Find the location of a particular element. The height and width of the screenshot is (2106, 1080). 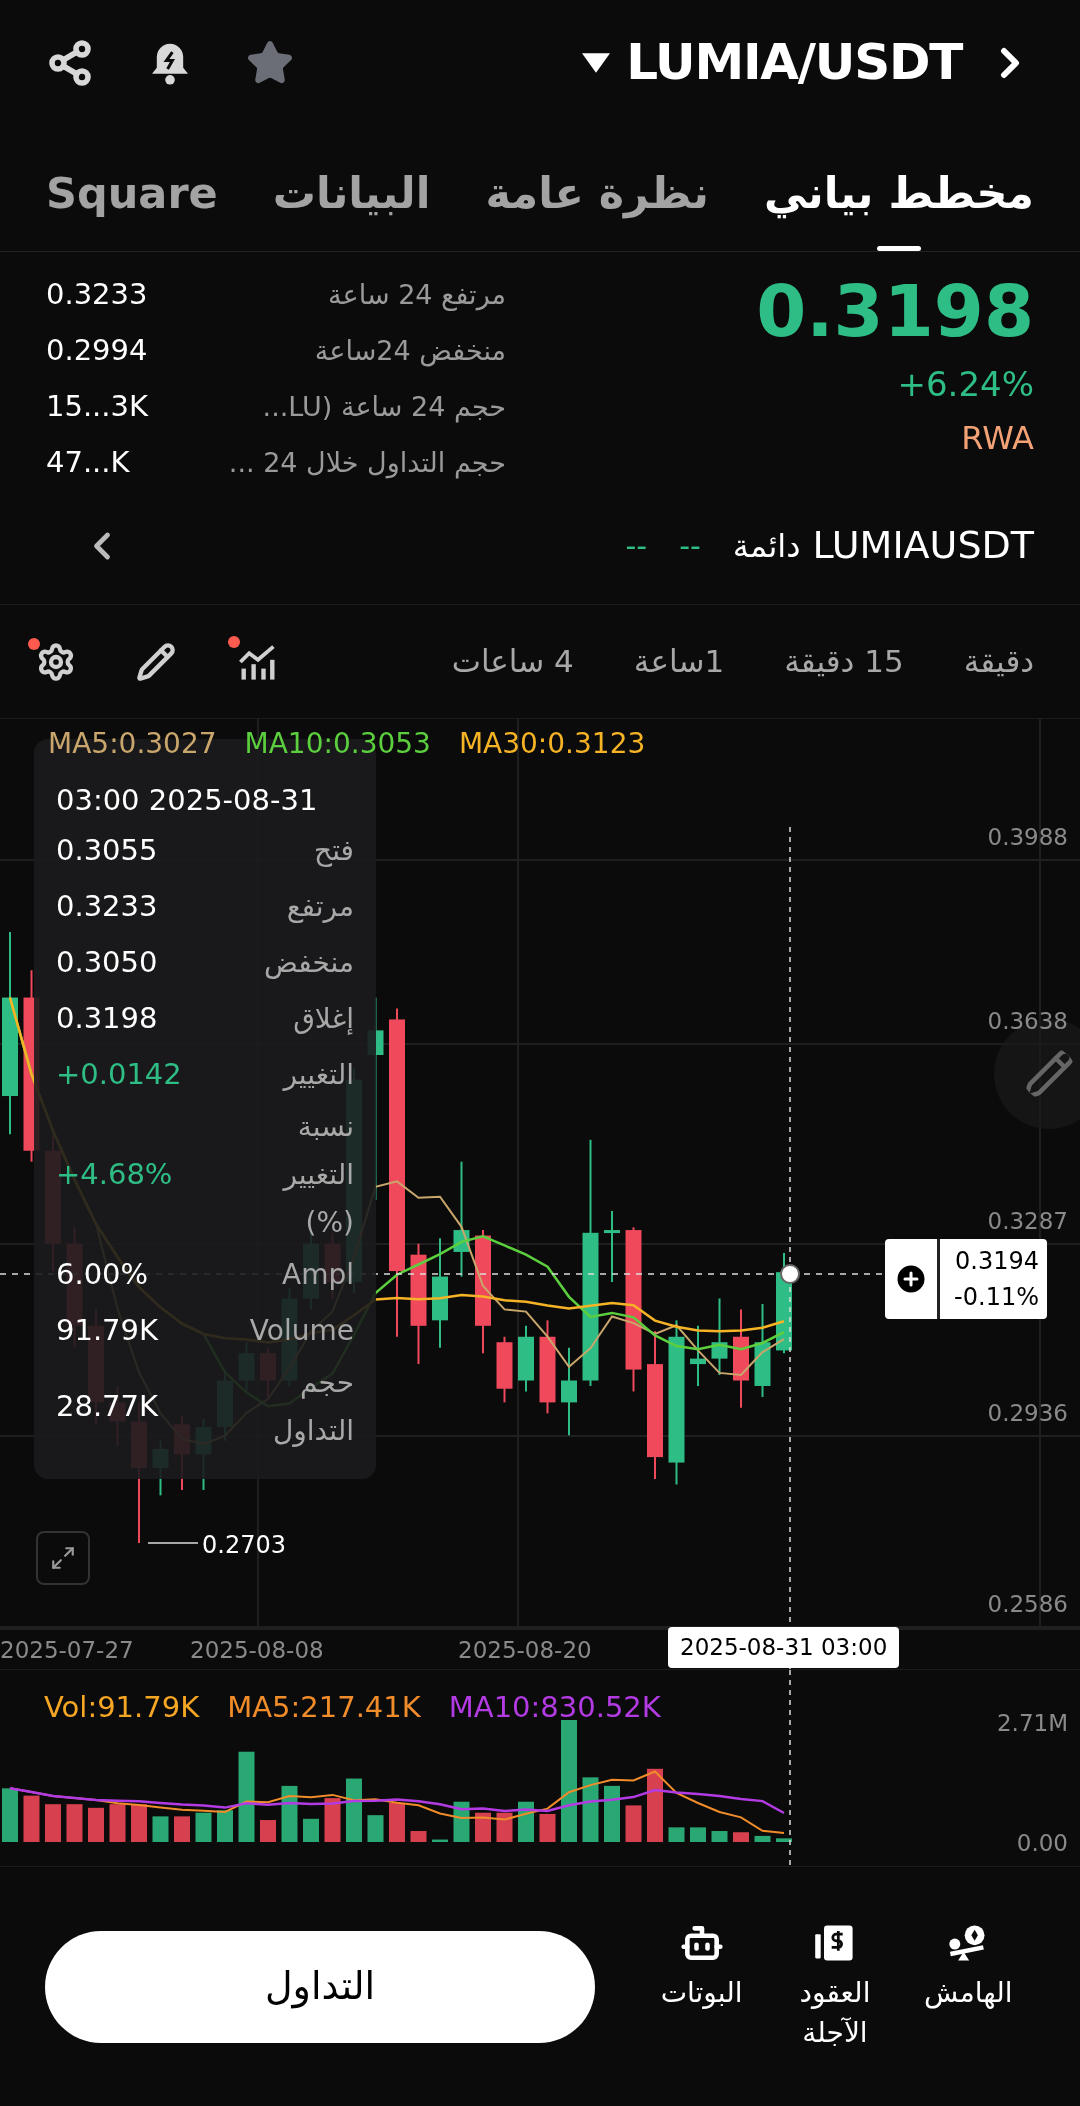

interval-tab: 4 ساعات is located at coordinates (512, 661).